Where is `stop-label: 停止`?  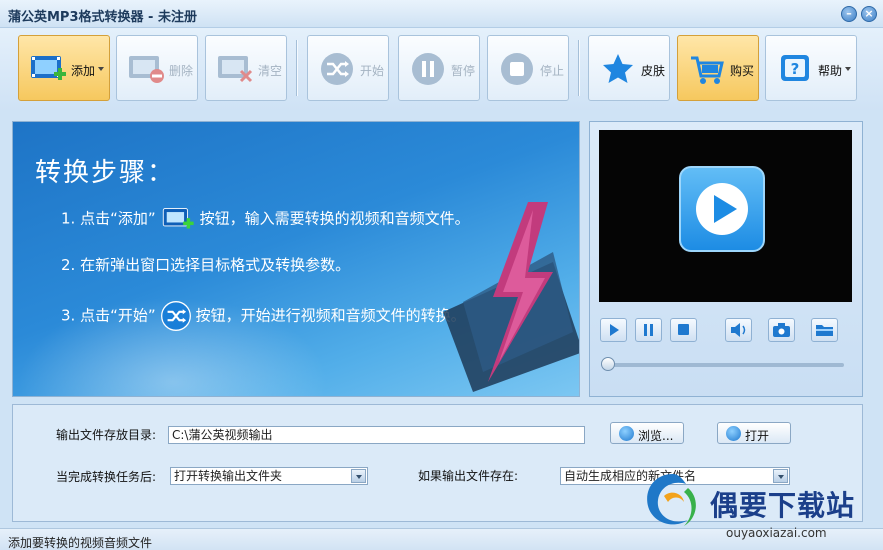 stop-label: 停止 is located at coordinates (552, 71).